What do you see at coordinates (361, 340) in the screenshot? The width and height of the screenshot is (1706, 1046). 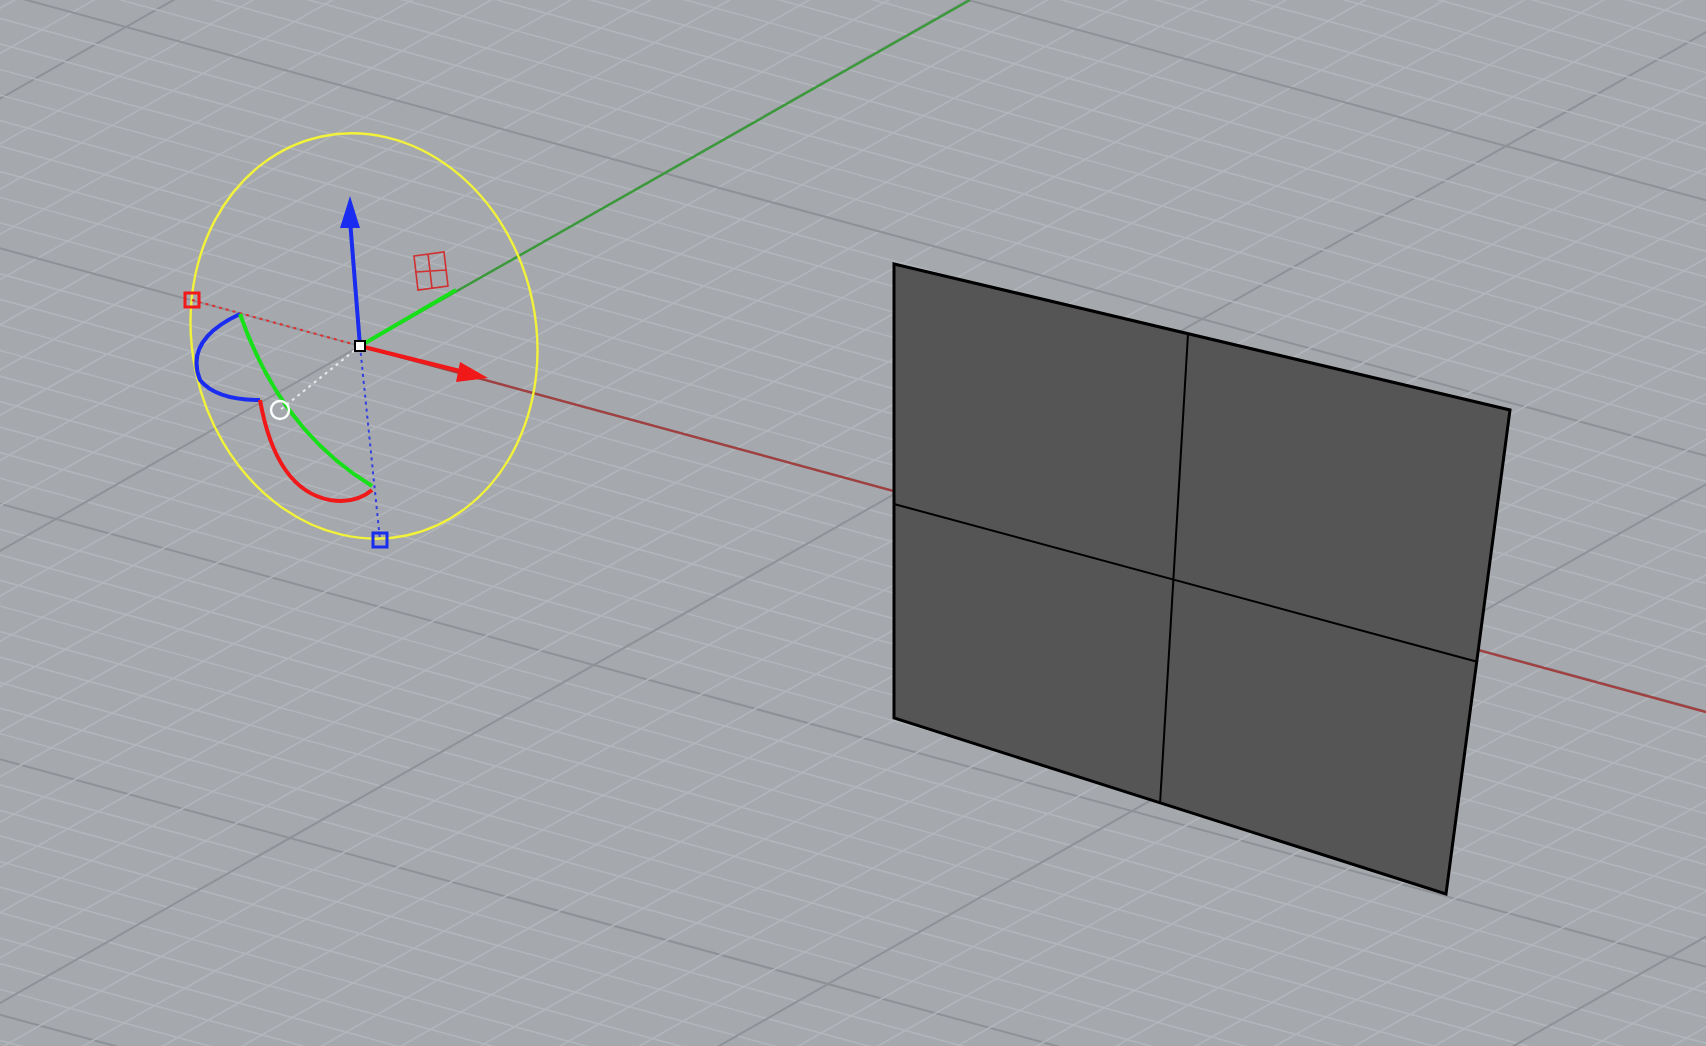 I see `gumball-drawing` at bounding box center [361, 340].